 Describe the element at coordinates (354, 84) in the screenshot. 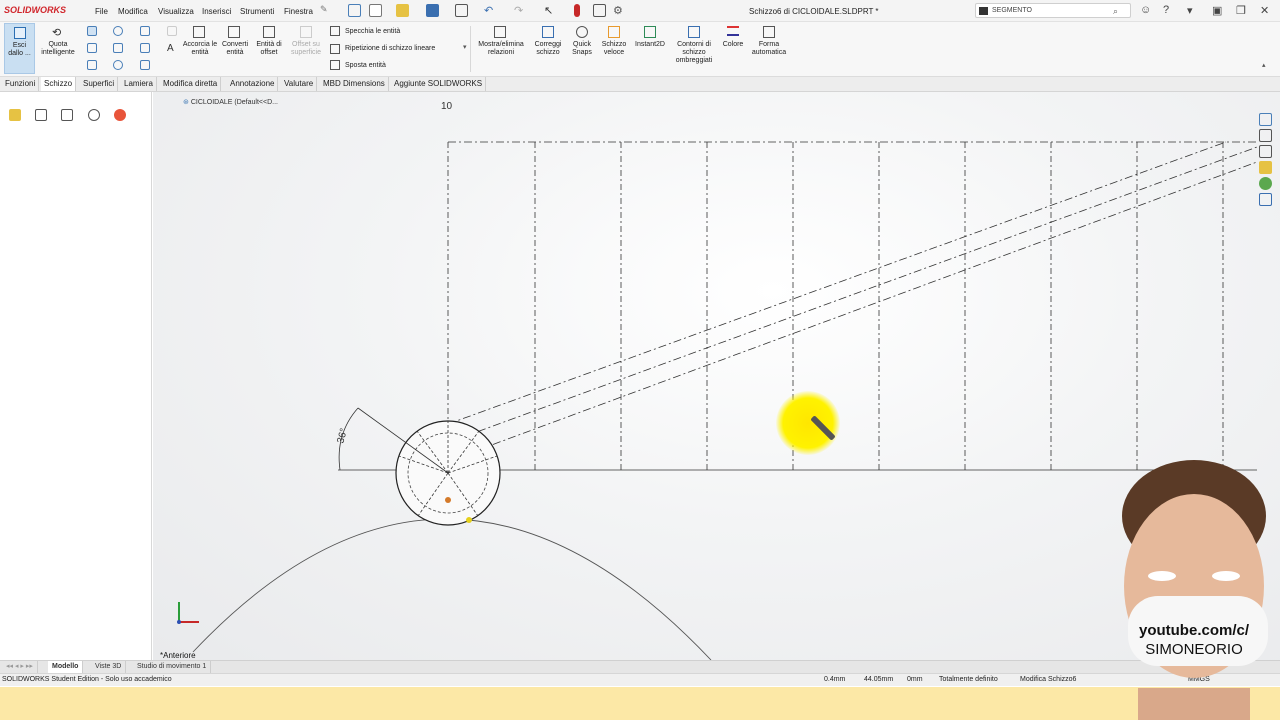

I see `tab-mbd-dimensions: MBD Dimensions` at that location.